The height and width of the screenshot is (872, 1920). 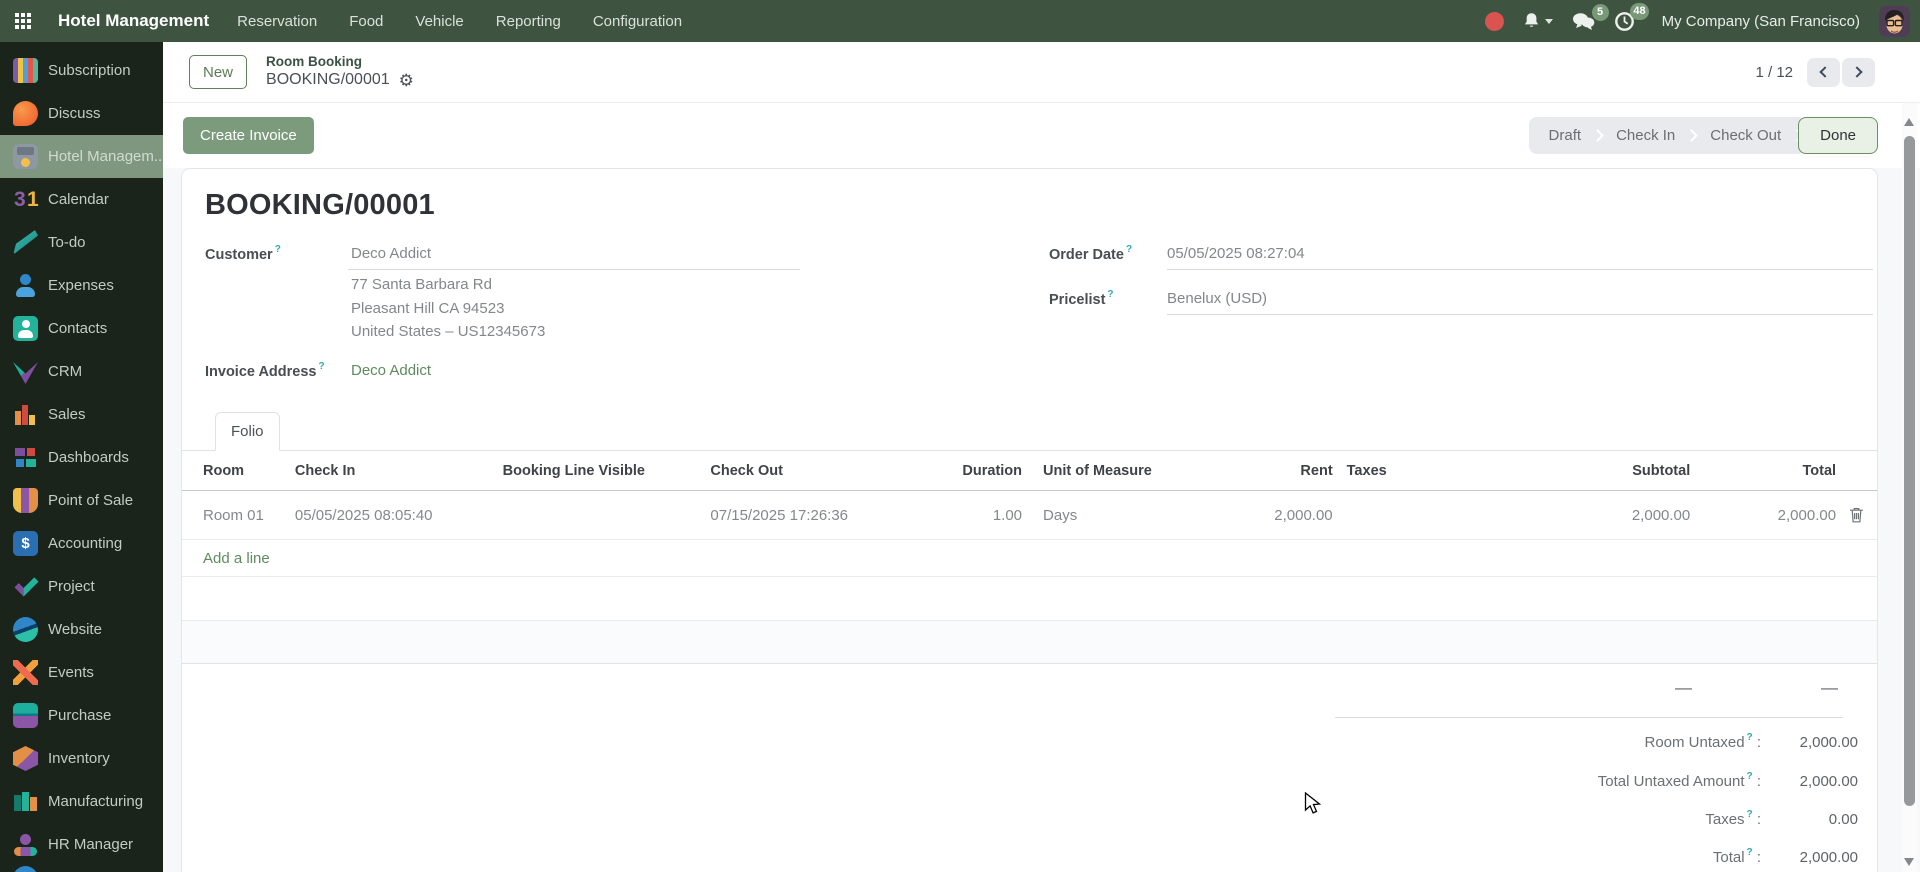 What do you see at coordinates (428, 308) in the screenshot?
I see `address-line: Pleasant Hill CA 94523` at bounding box center [428, 308].